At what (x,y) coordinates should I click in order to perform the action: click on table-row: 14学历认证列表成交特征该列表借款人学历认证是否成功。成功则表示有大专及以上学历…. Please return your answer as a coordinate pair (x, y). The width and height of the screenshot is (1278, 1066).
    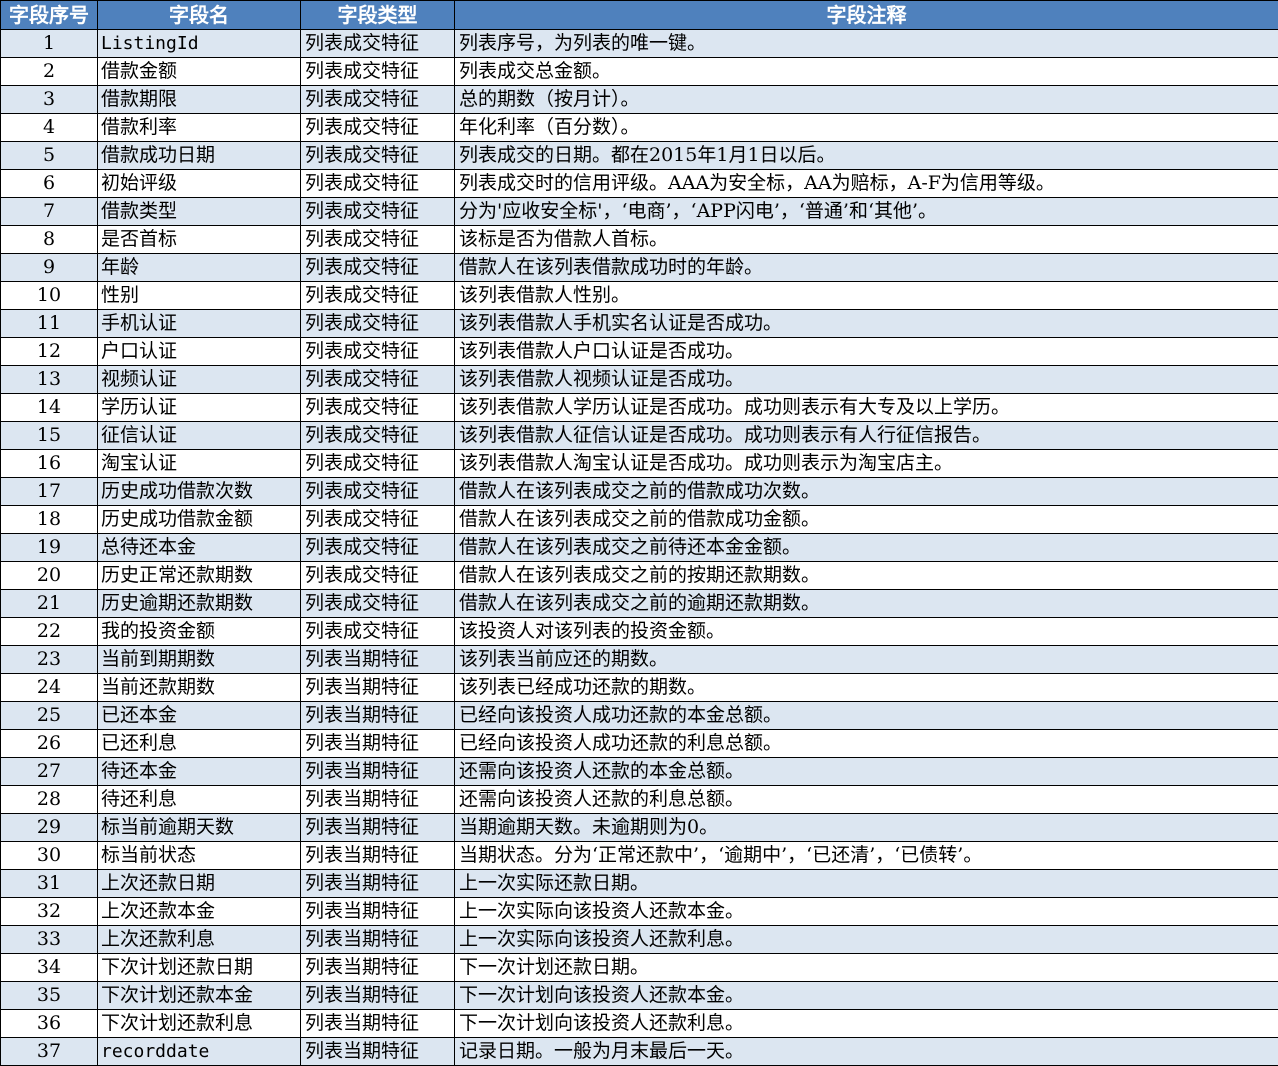
    Looking at the image, I should click on (639, 408).